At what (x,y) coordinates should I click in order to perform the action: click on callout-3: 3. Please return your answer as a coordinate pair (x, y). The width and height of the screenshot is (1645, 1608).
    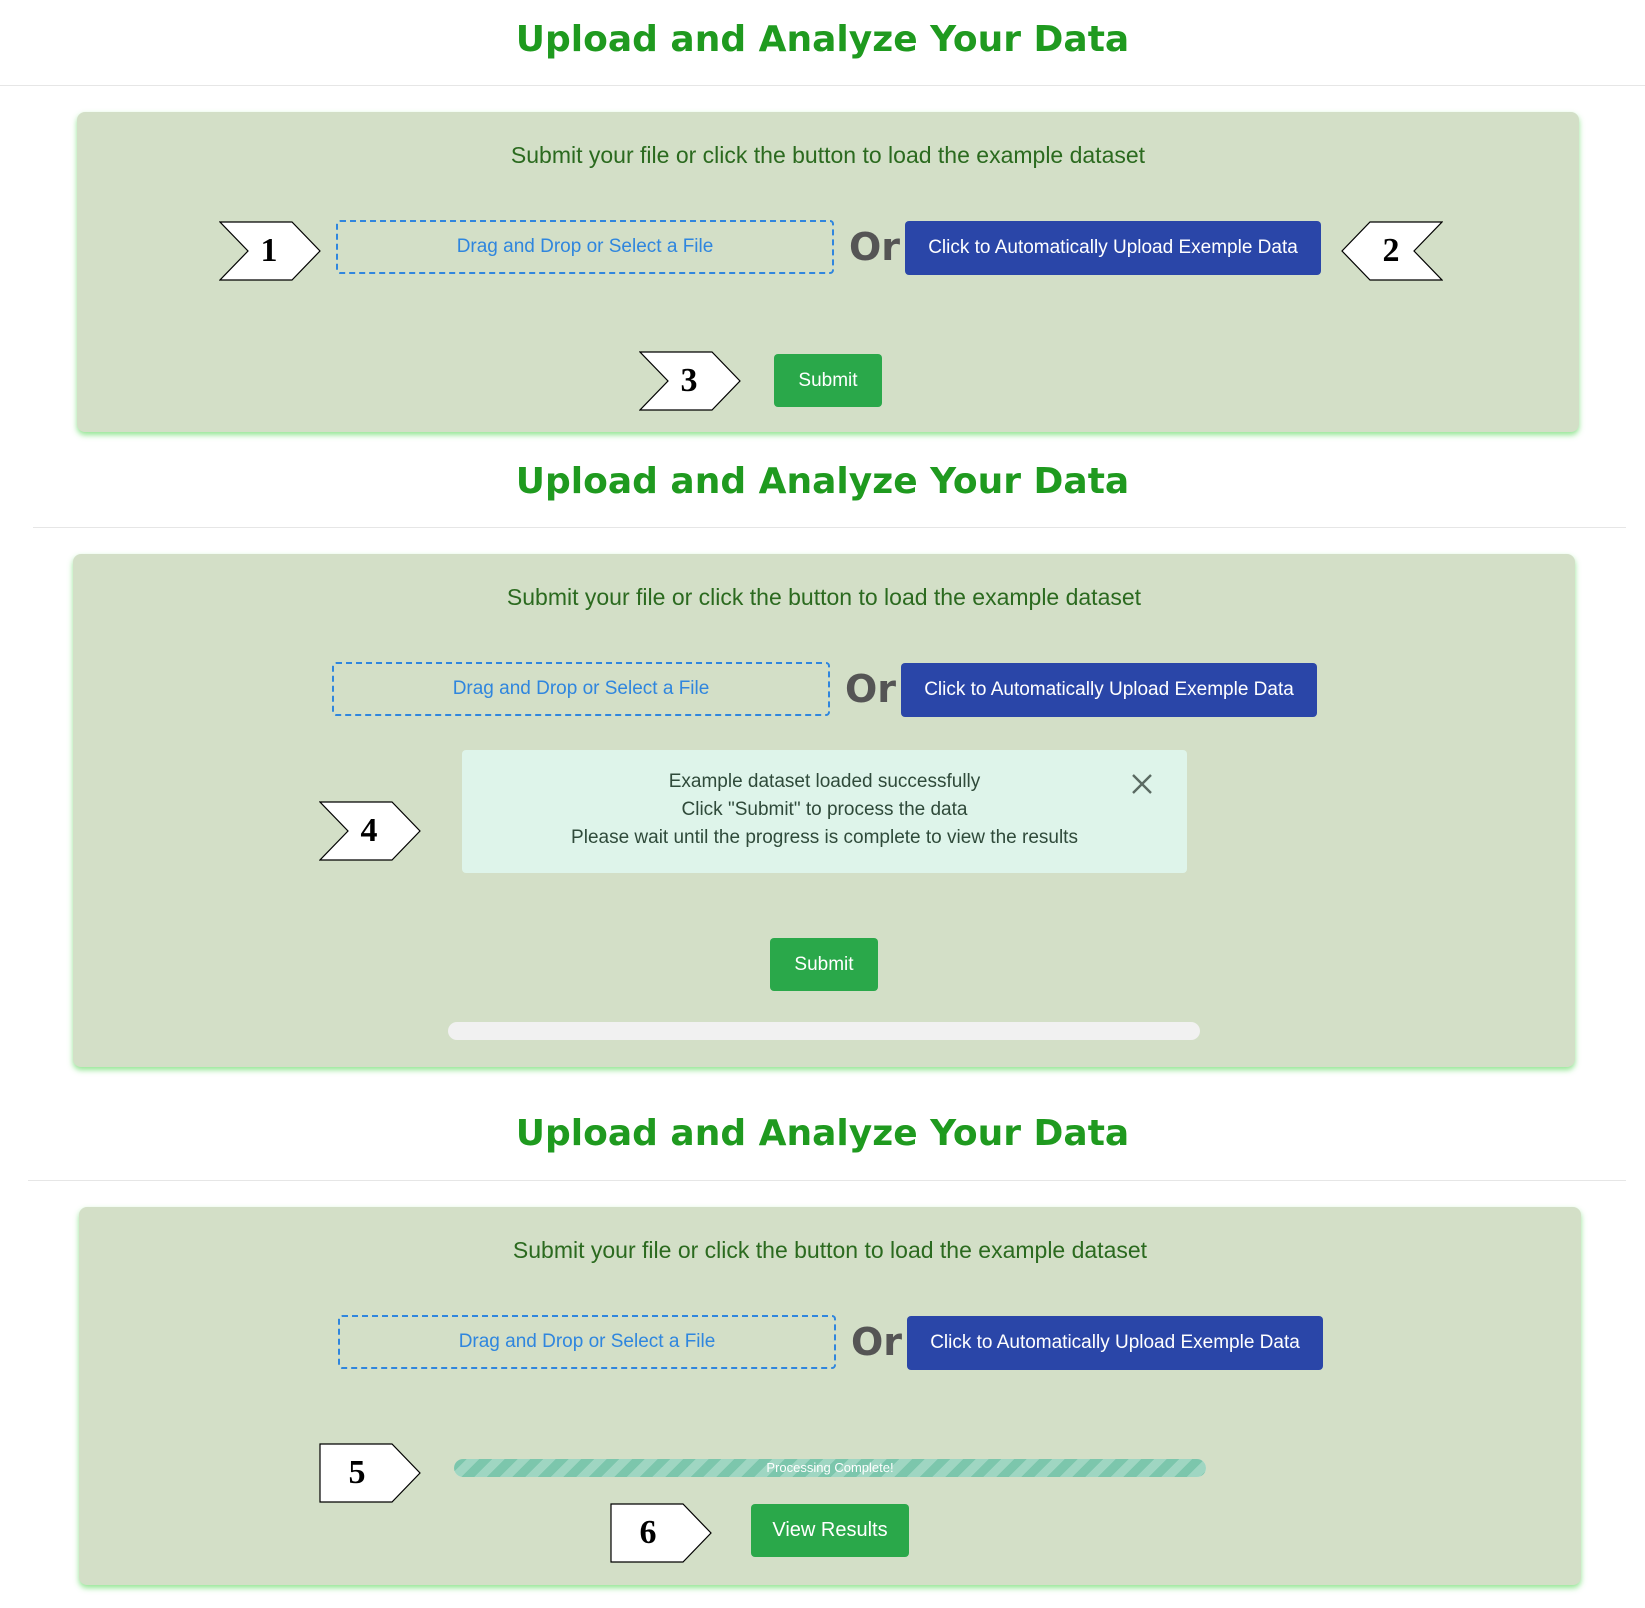
    Looking at the image, I should click on (689, 381).